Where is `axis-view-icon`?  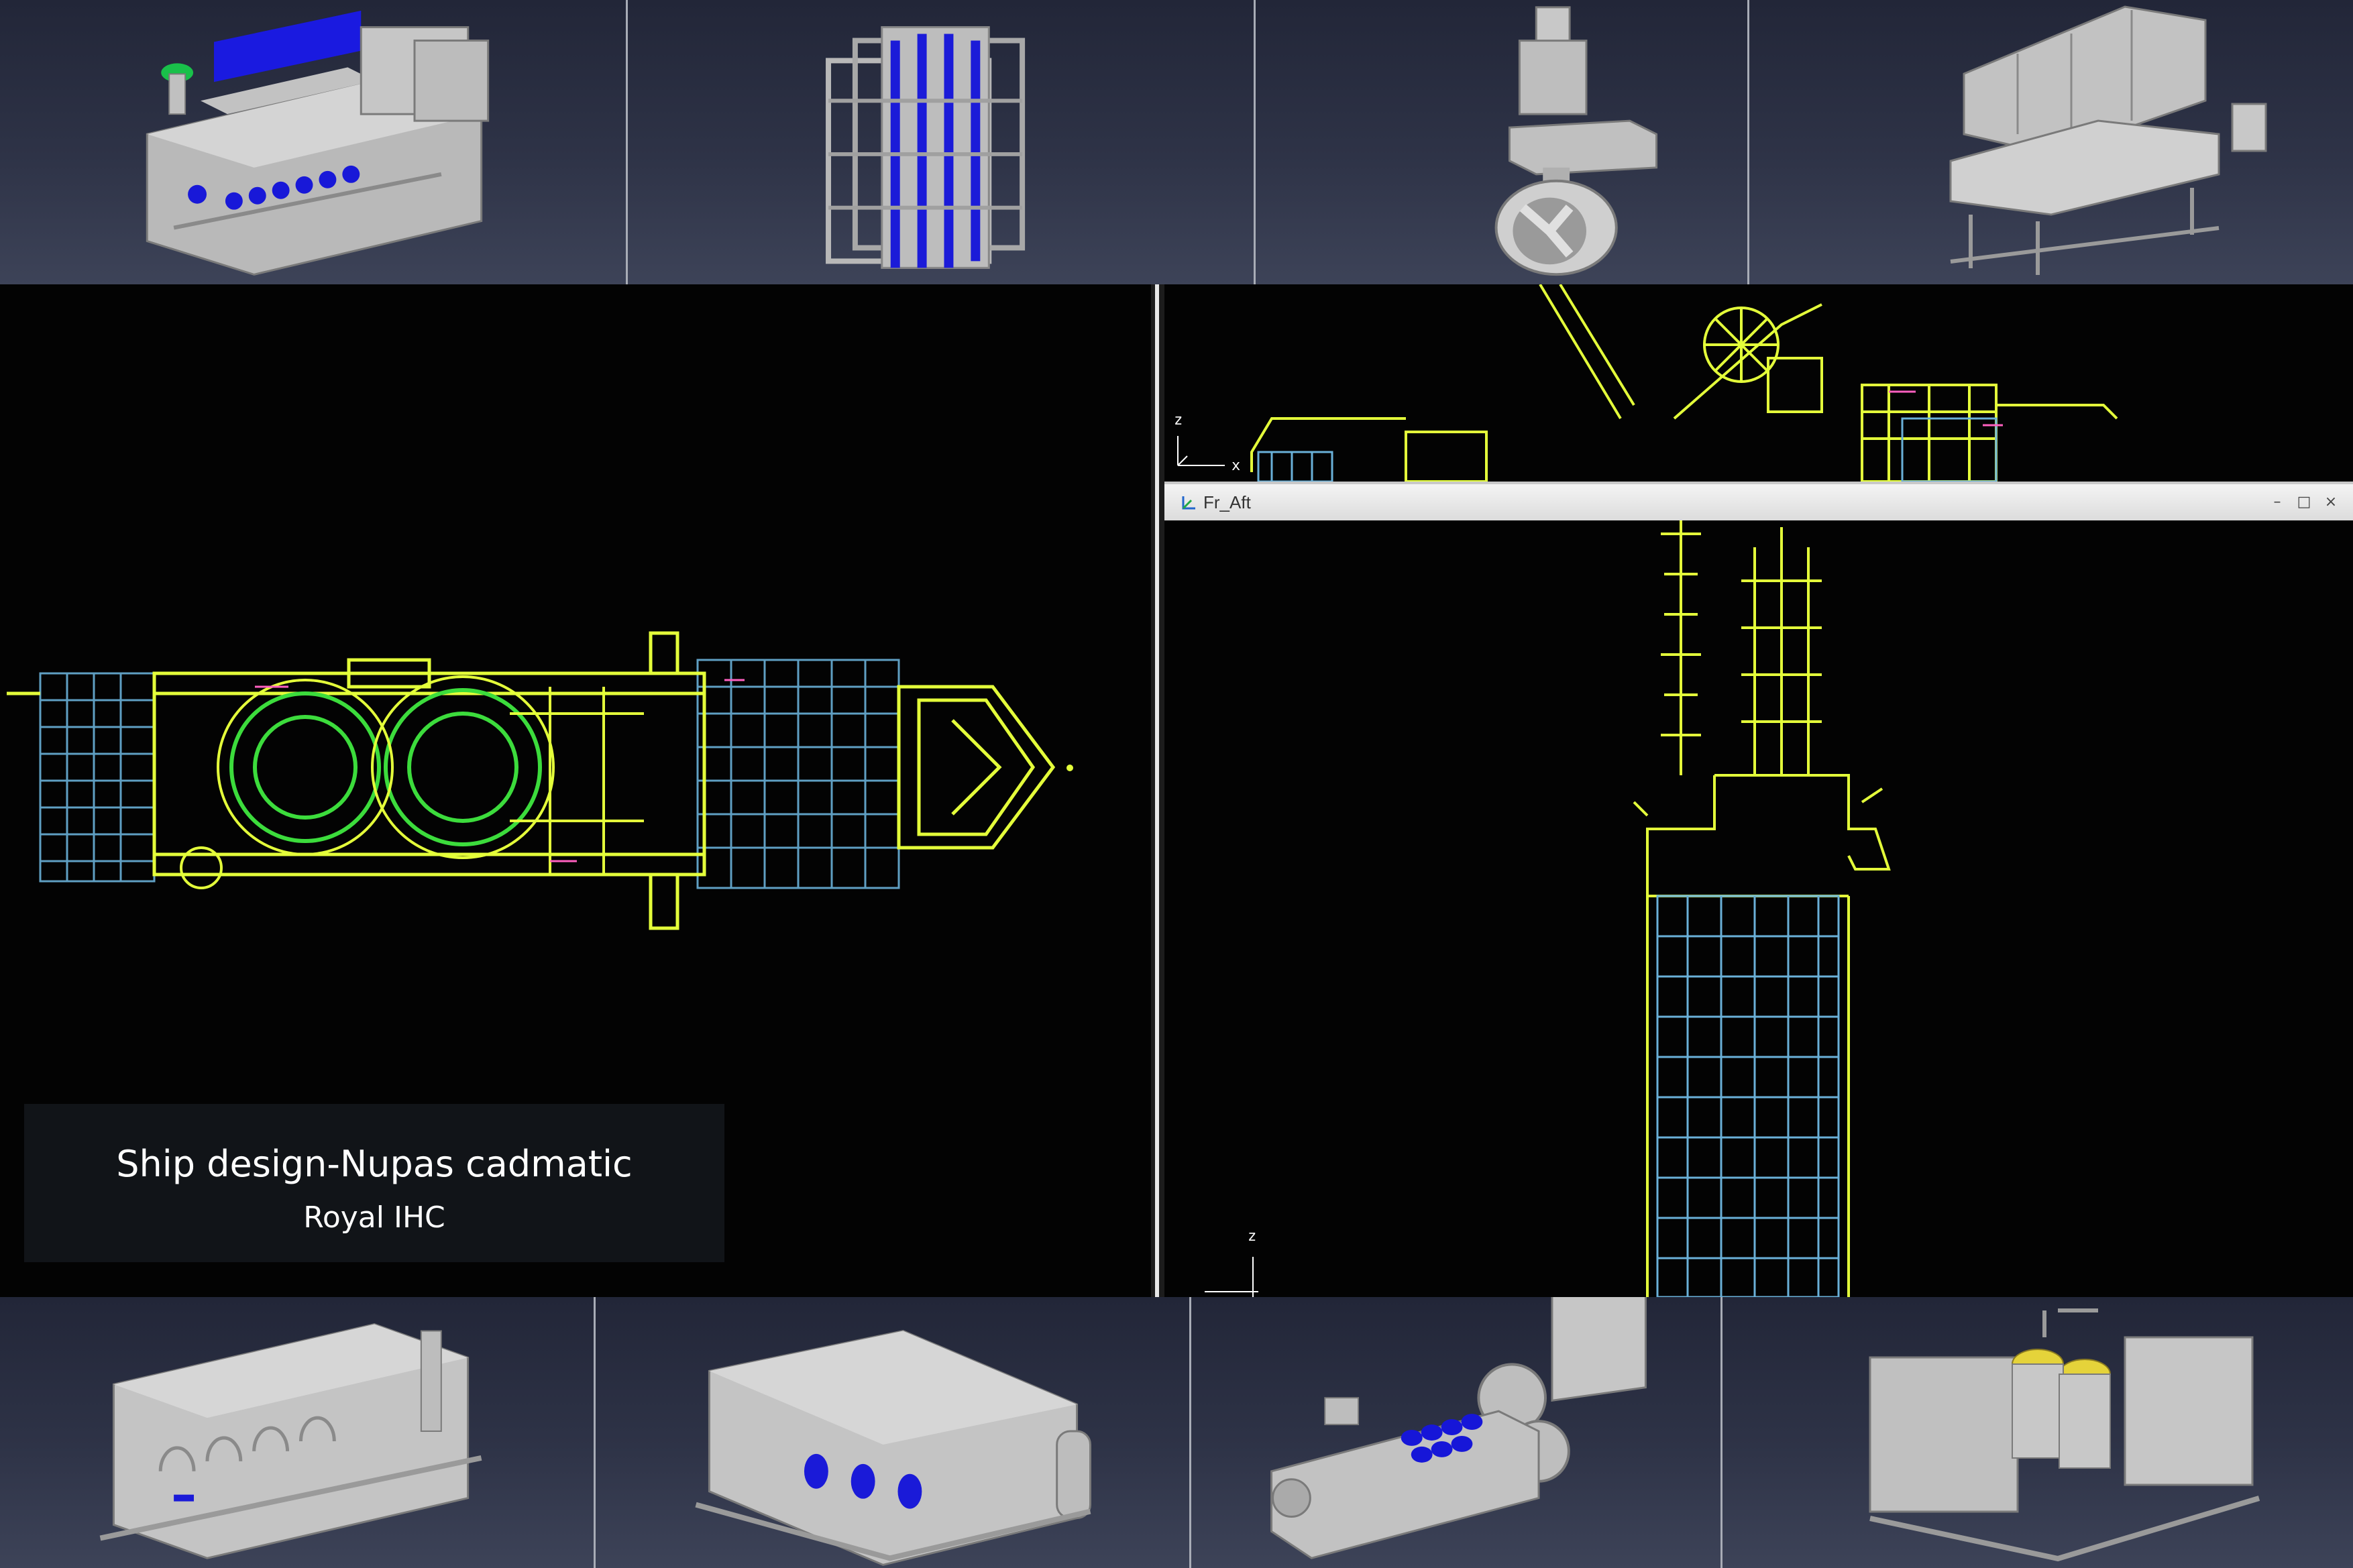 axis-view-icon is located at coordinates (1188, 503).